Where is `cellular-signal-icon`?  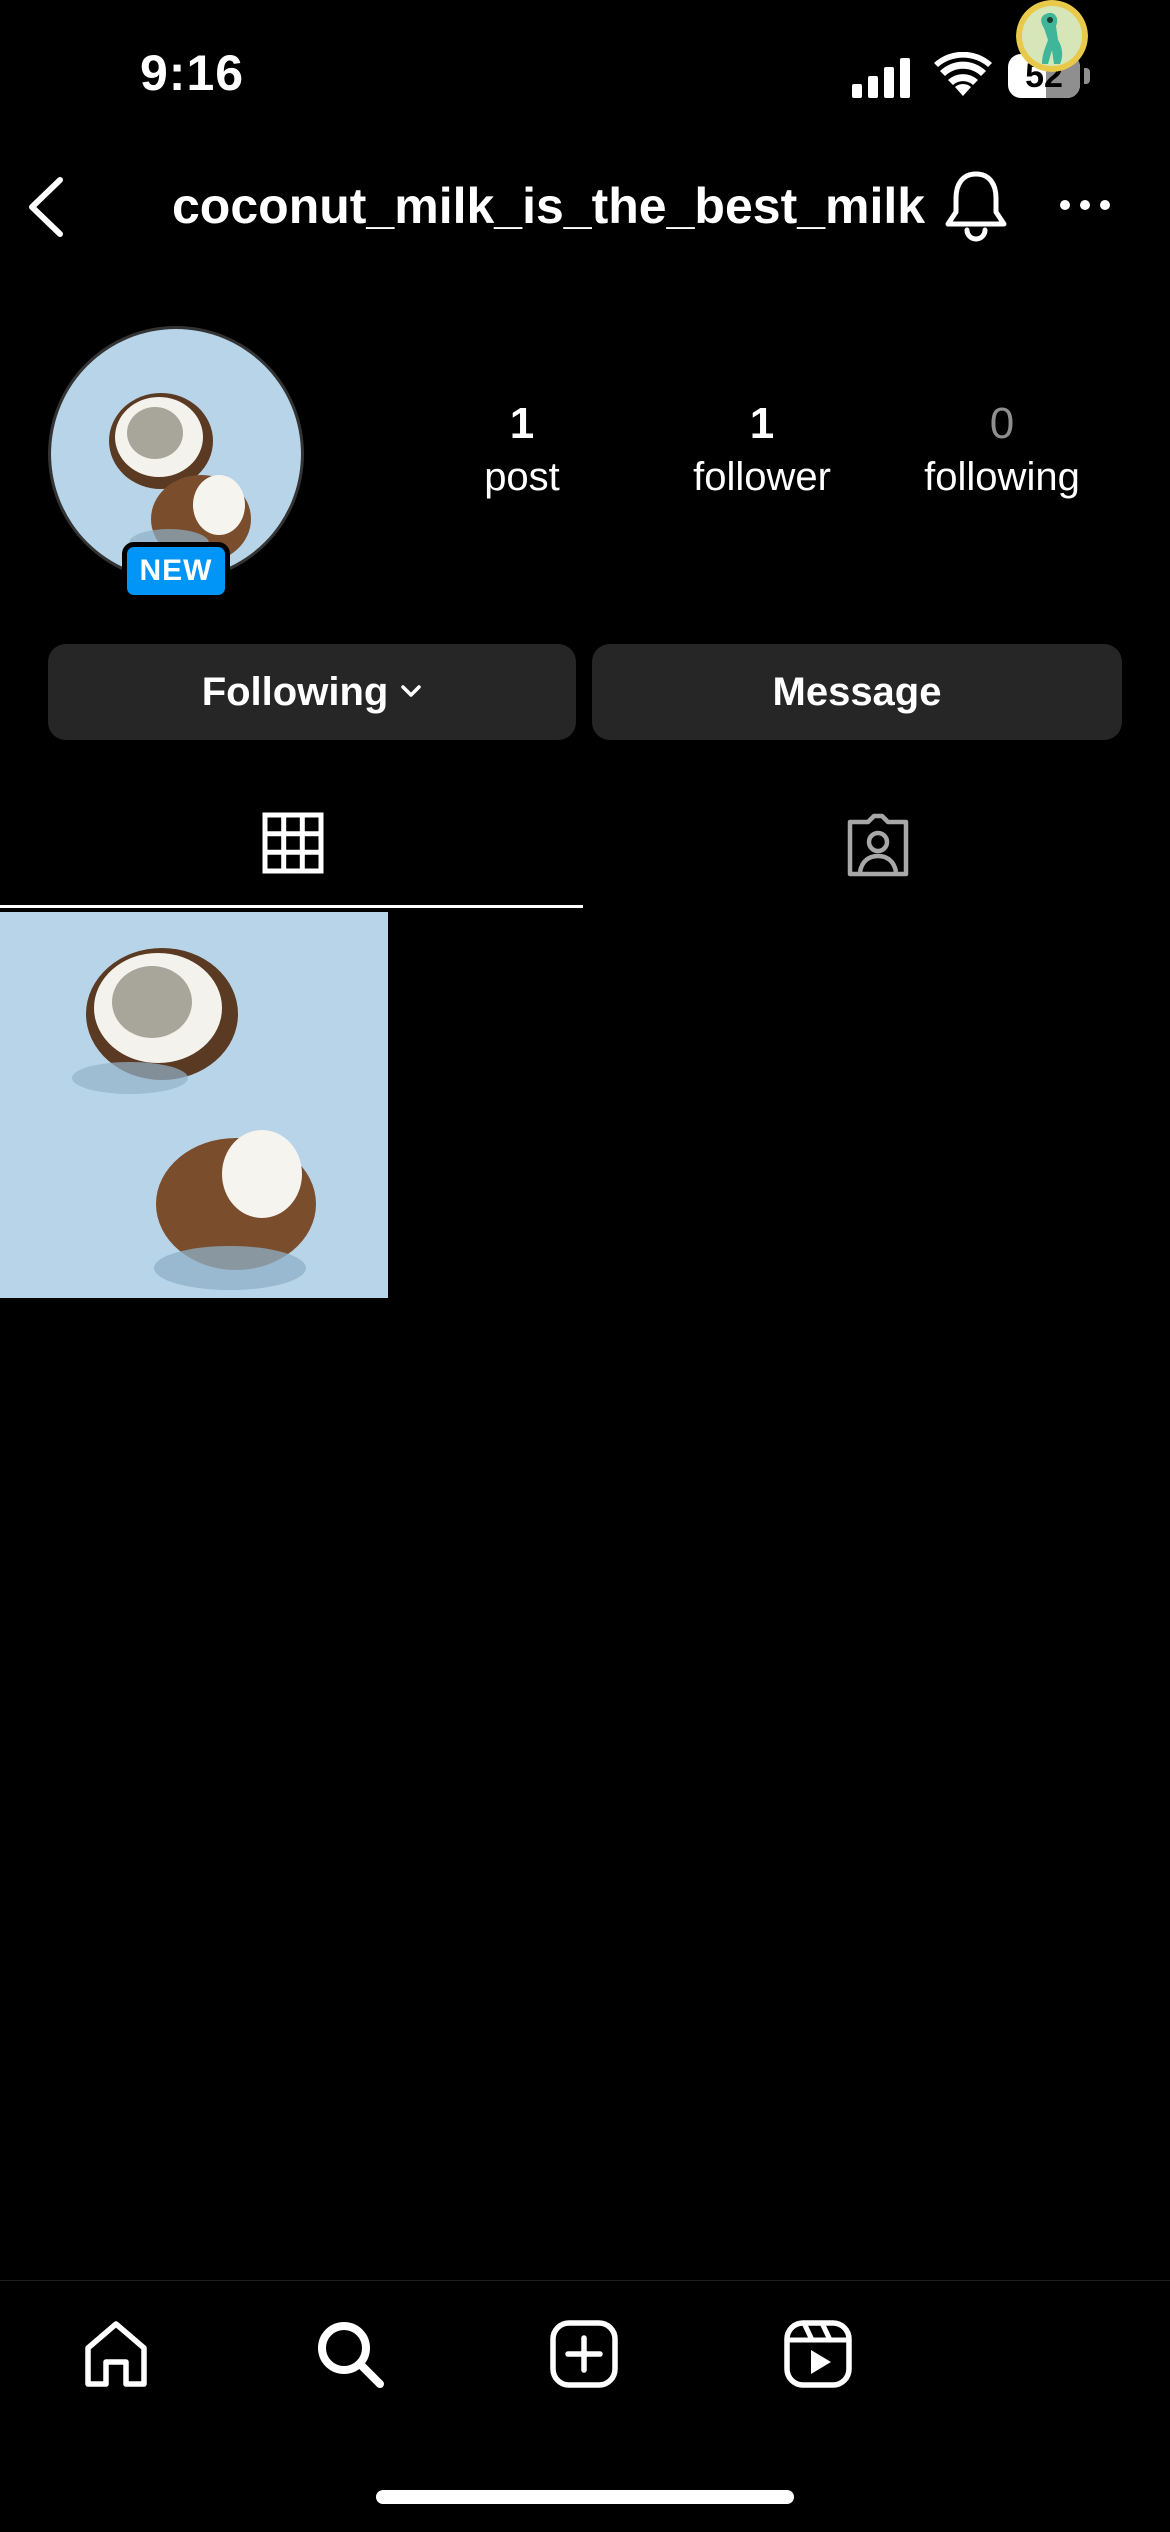
cellular-signal-icon is located at coordinates (881, 78).